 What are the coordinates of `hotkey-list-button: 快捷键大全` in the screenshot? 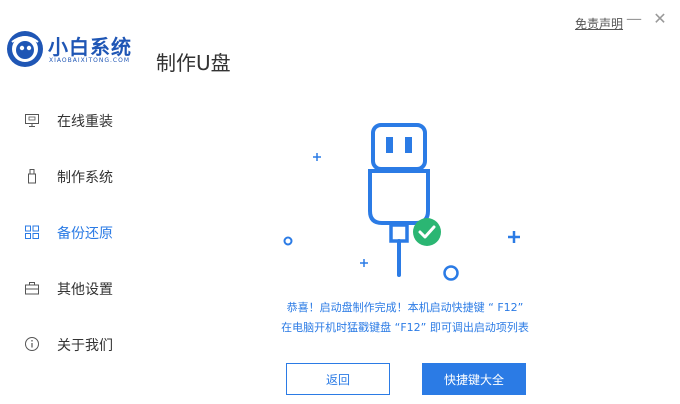 It's located at (474, 379).